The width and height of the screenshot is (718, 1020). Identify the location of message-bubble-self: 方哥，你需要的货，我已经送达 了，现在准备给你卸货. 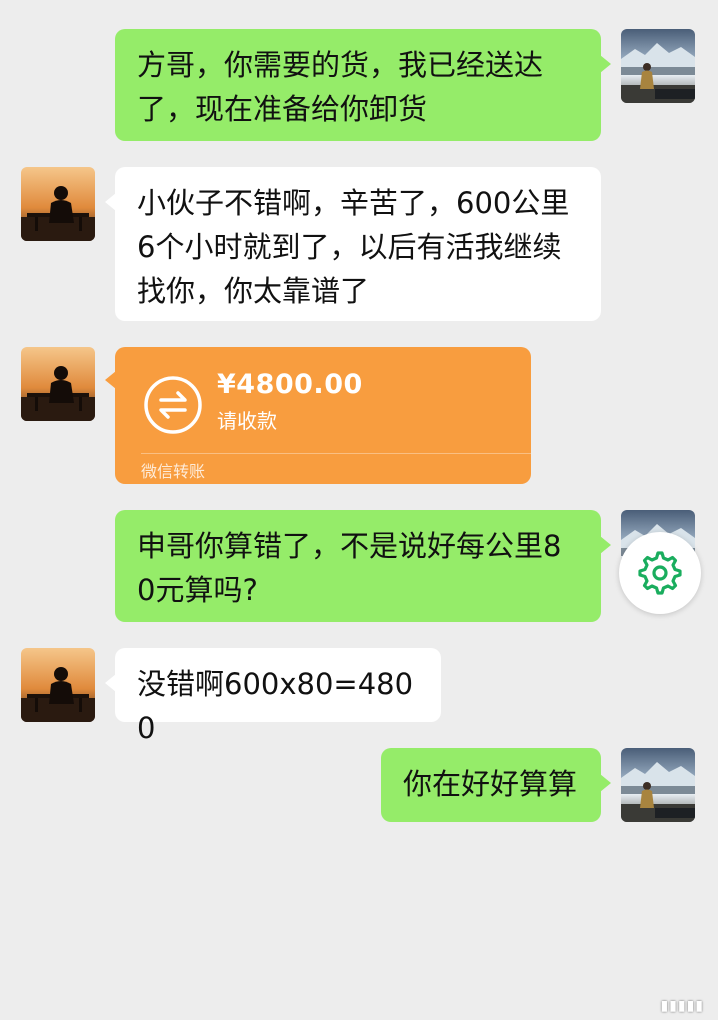
(363, 85).